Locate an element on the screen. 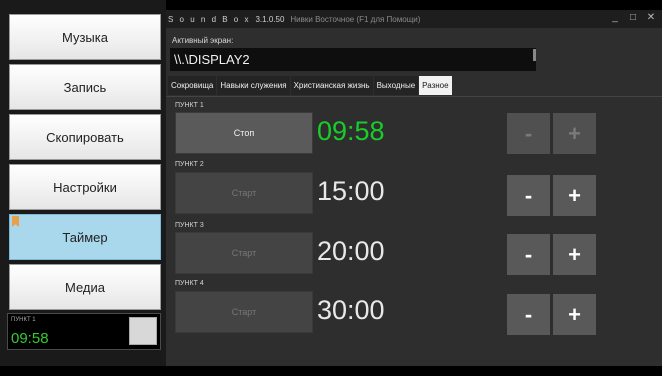  item-2-plus-icon: + is located at coordinates (574, 195).